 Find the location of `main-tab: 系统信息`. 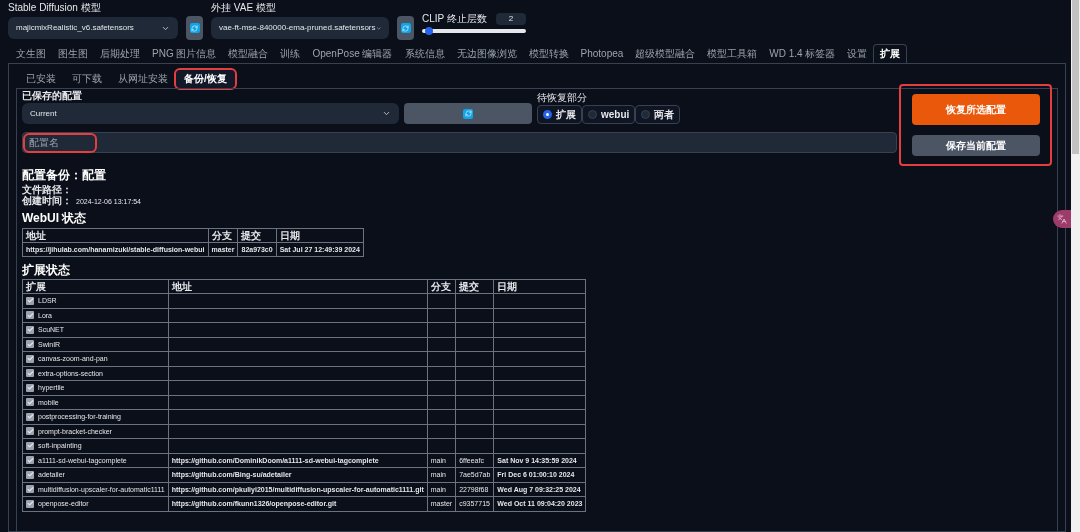

main-tab: 系统信息 is located at coordinates (424, 53).